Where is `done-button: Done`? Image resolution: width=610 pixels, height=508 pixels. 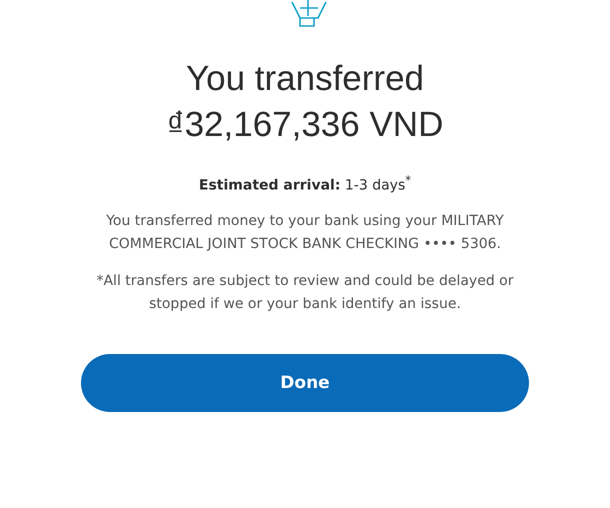 done-button: Done is located at coordinates (305, 383).